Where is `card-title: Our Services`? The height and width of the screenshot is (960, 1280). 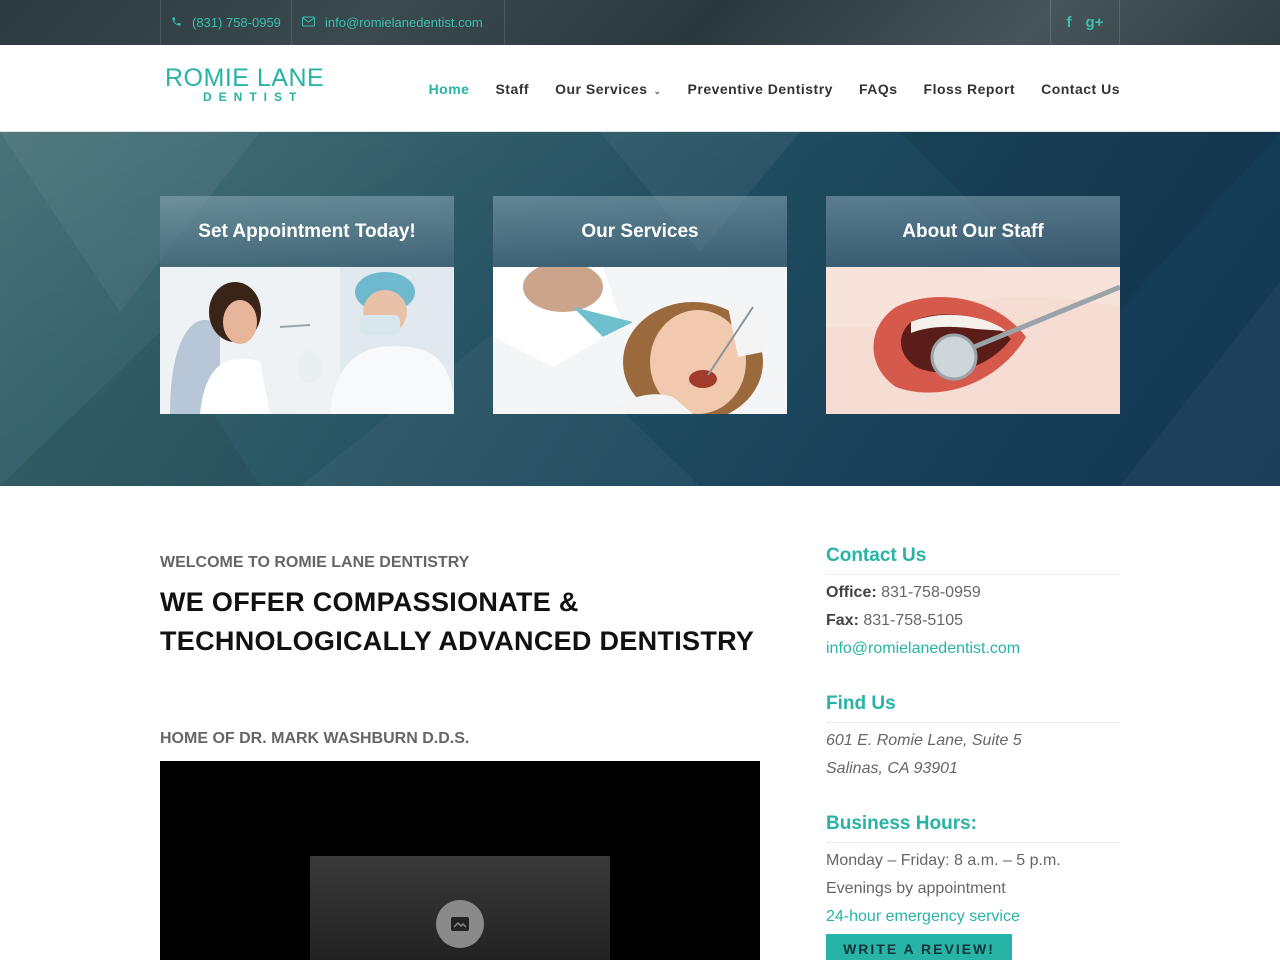 card-title: Our Services is located at coordinates (640, 231).